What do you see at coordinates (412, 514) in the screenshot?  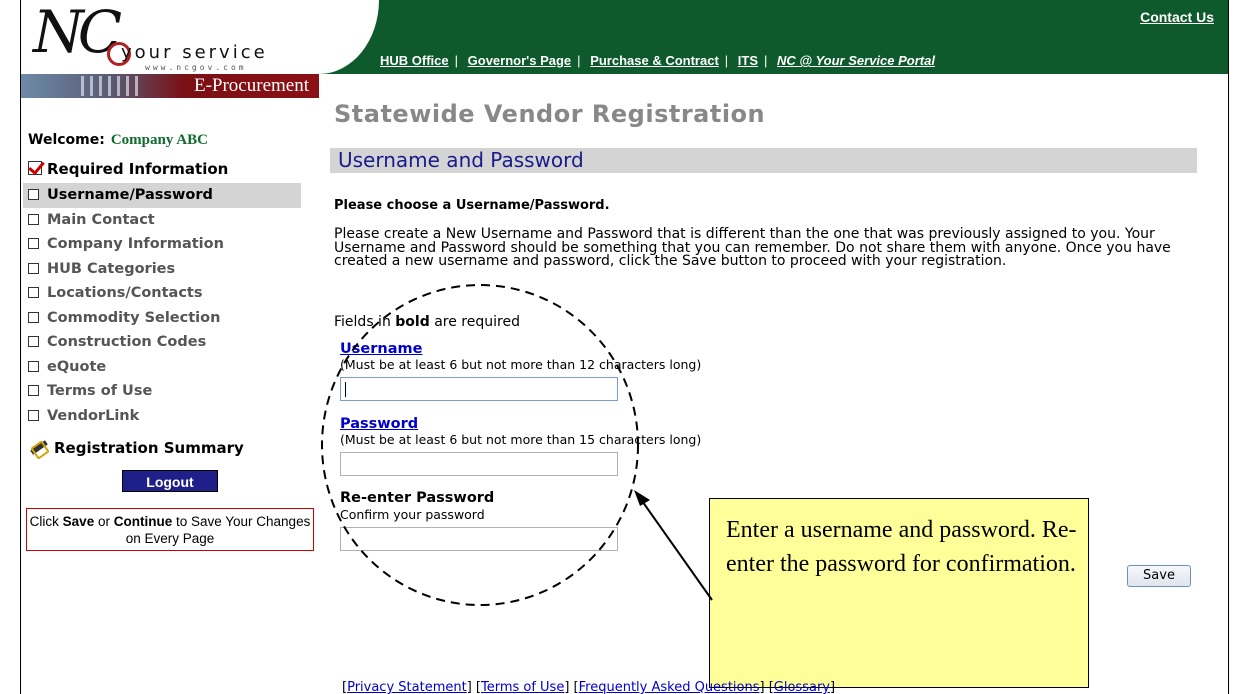 I see `reenter-password-hint: Confirm your password` at bounding box center [412, 514].